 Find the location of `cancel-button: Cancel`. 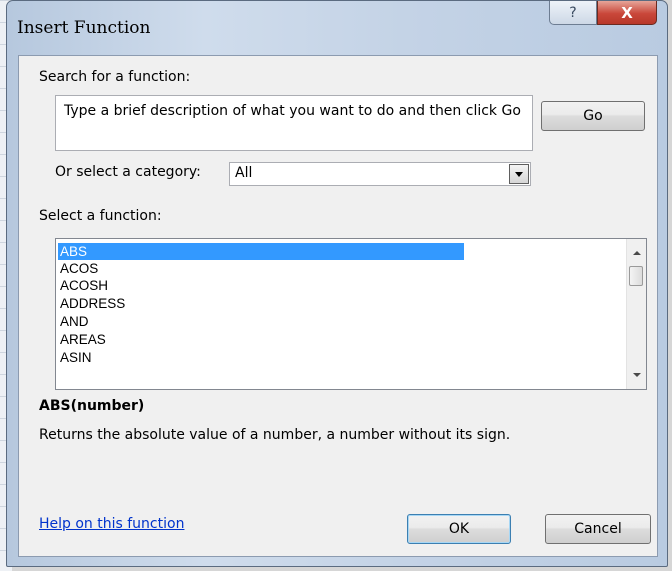

cancel-button: Cancel is located at coordinates (598, 529).